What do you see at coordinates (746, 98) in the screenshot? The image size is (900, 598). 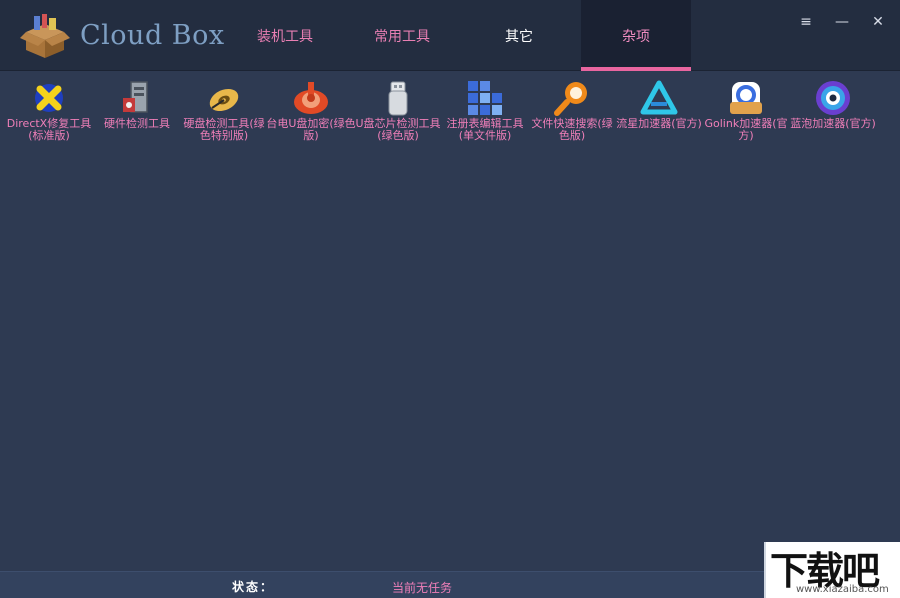 I see `golink-accelerator-icon` at bounding box center [746, 98].